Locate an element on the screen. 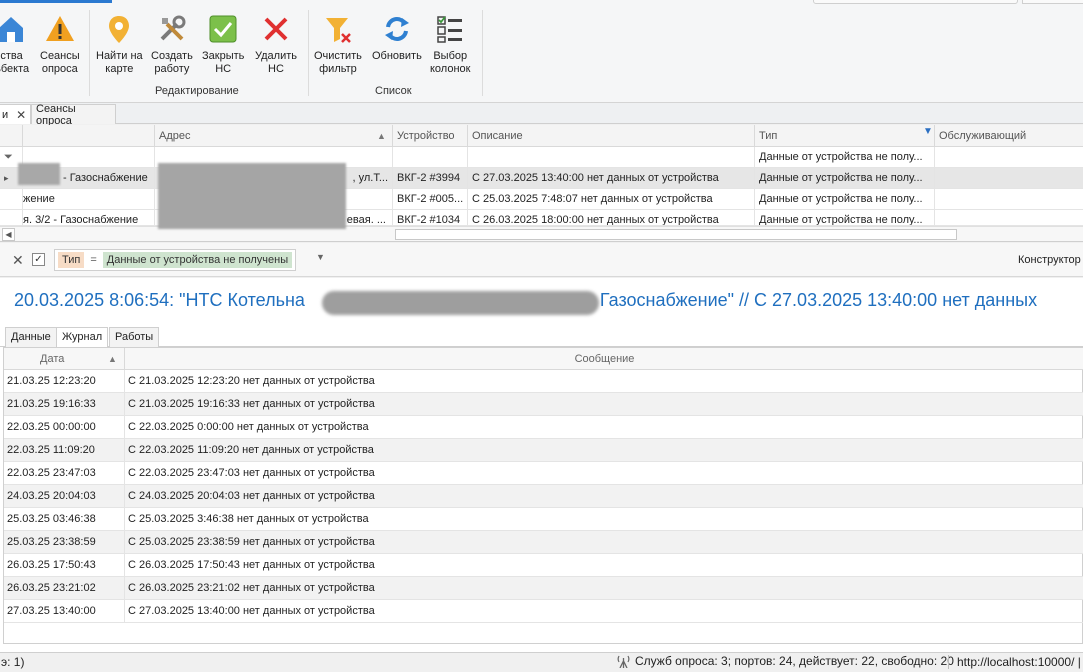 The width and height of the screenshot is (1083, 672). filter-expression: Тип = Данные от устройства не получены is located at coordinates (175, 260).